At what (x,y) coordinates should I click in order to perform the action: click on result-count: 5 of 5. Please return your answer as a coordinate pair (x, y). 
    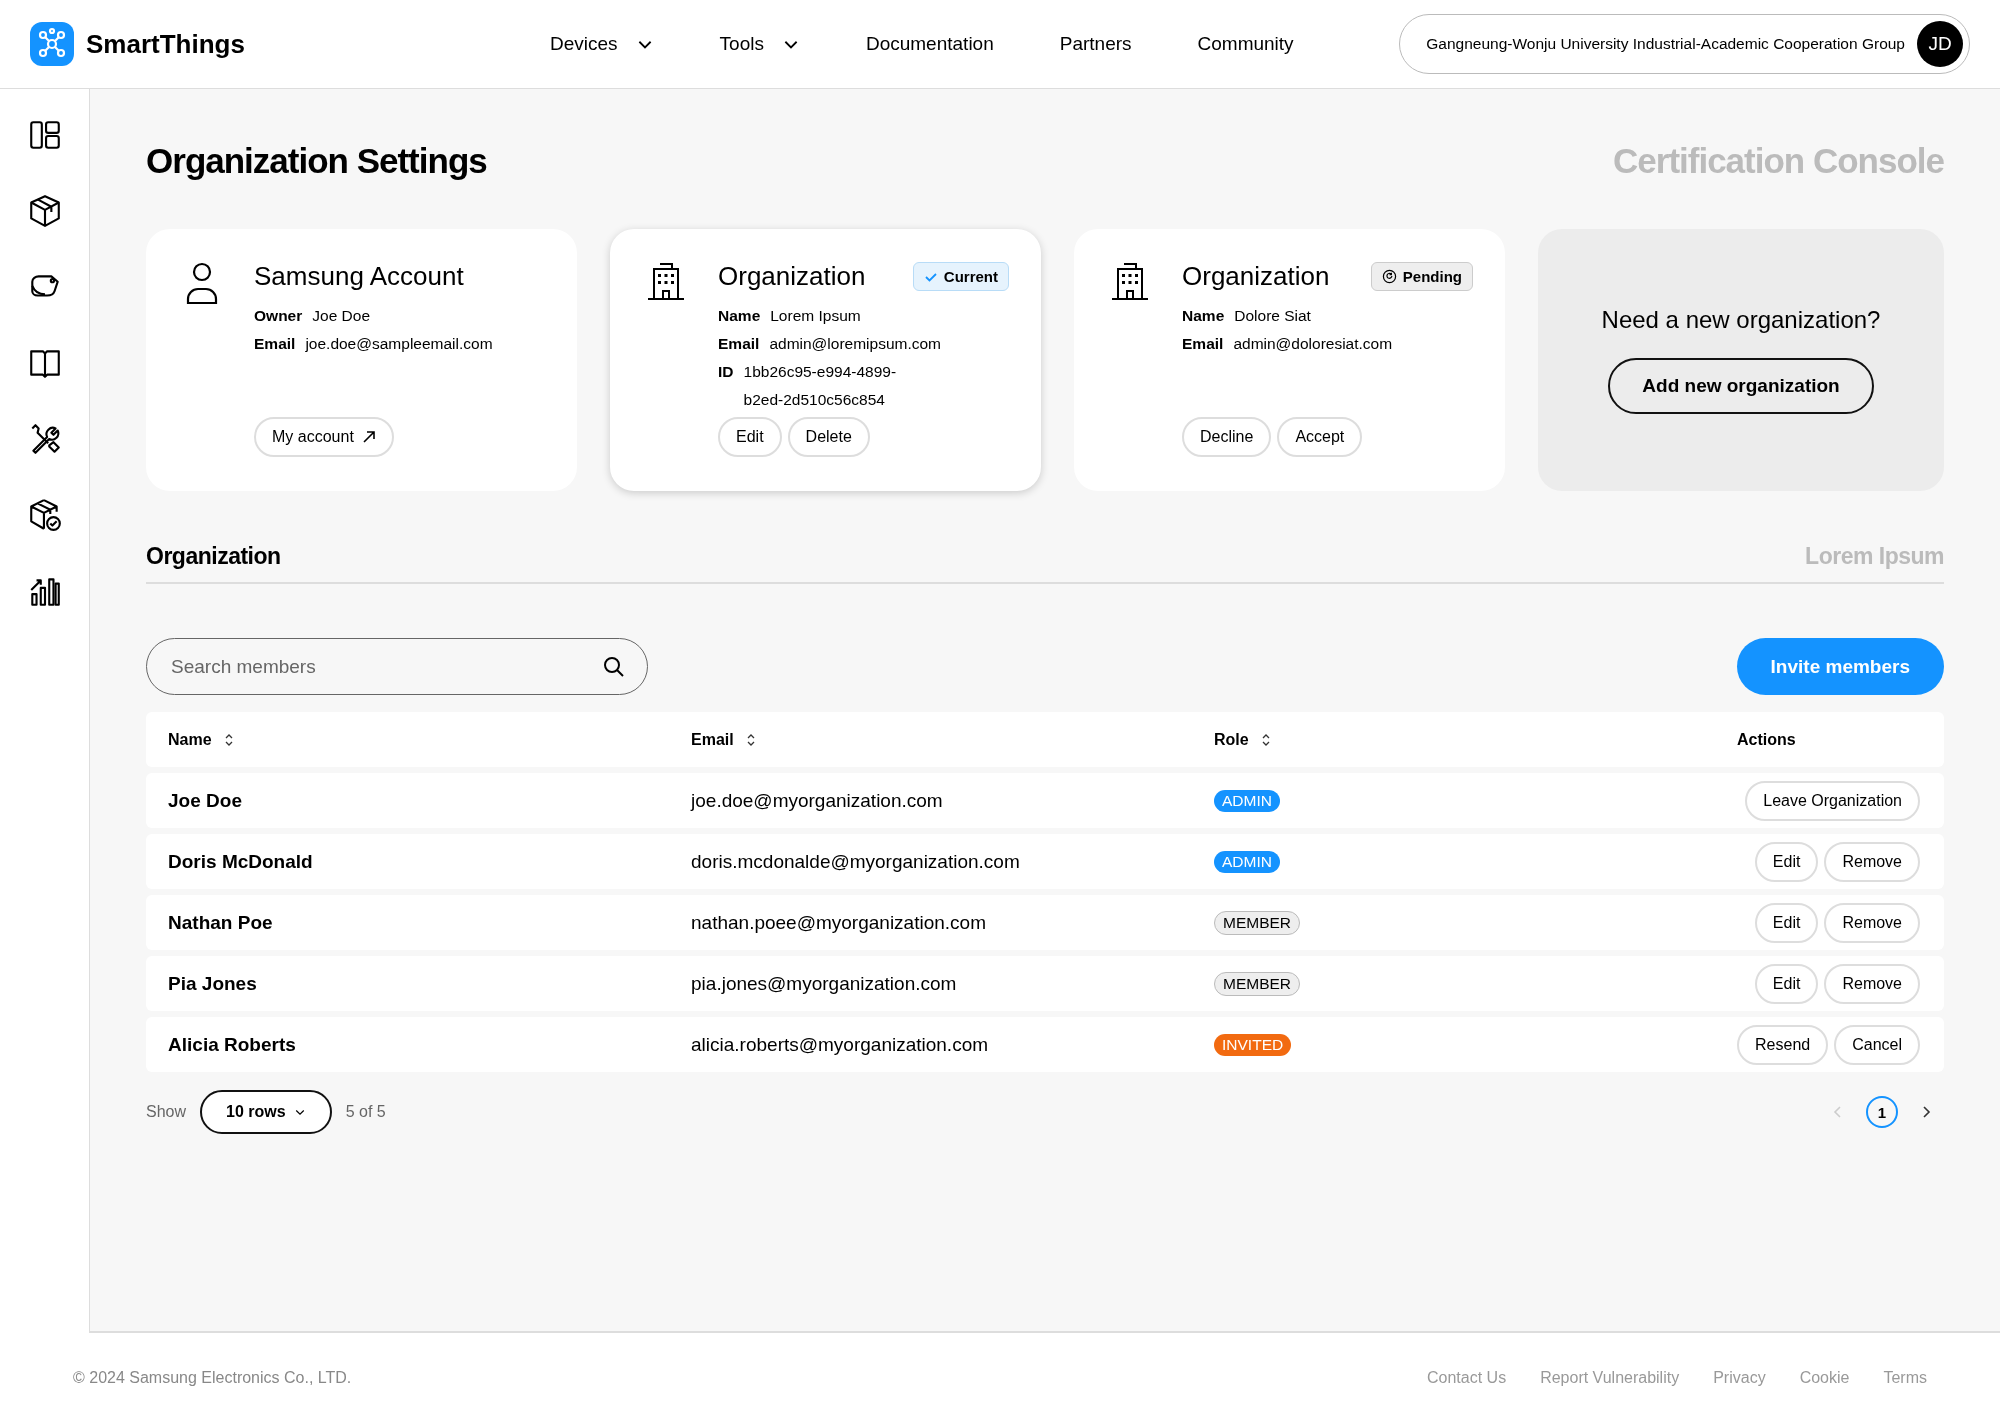
    Looking at the image, I should click on (365, 1112).